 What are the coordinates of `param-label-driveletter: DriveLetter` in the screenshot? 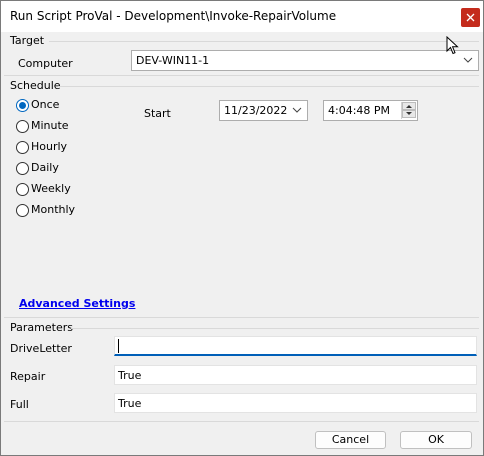 It's located at (41, 348).